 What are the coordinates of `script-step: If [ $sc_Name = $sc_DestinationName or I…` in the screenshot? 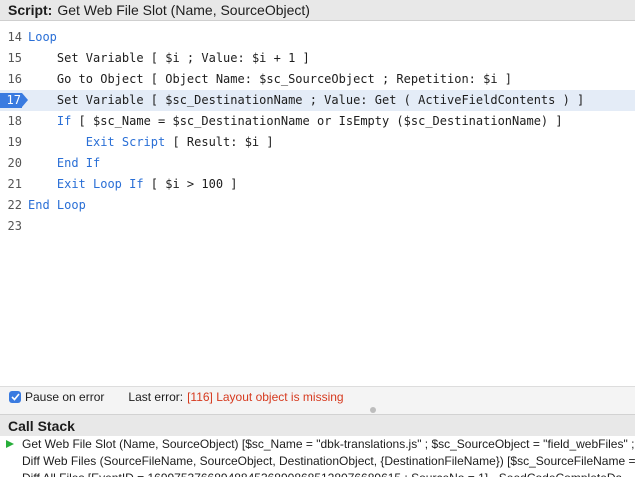 It's located at (310, 121).